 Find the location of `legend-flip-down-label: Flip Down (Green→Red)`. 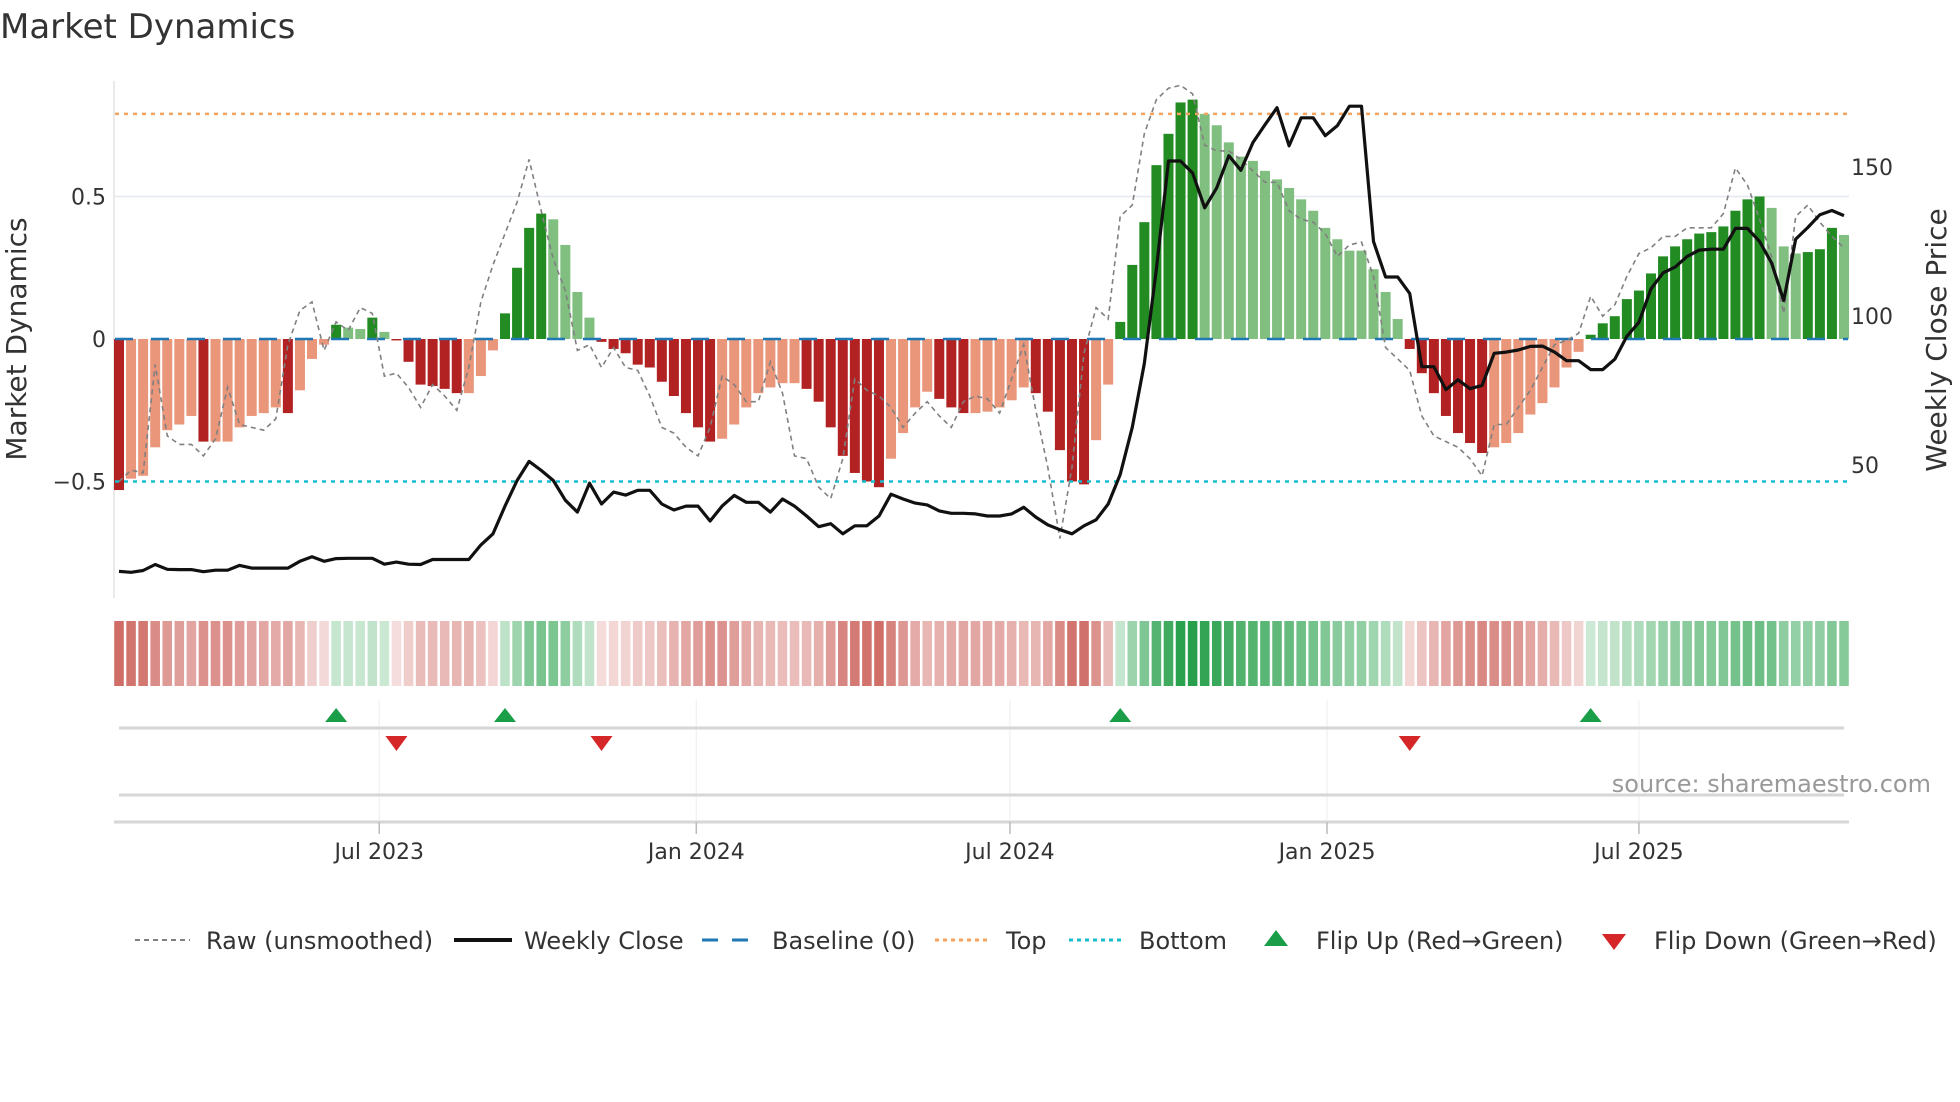

legend-flip-down-label: Flip Down (Green→Red) is located at coordinates (1795, 941).